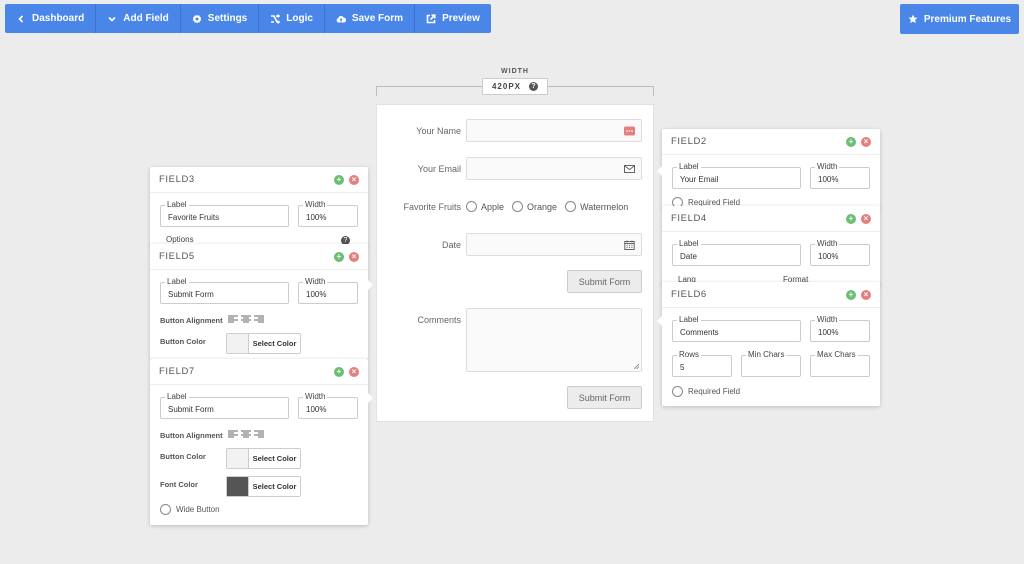 This screenshot has height=564, width=1024. I want to click on field2-title: FIELD2, so click(689, 141).